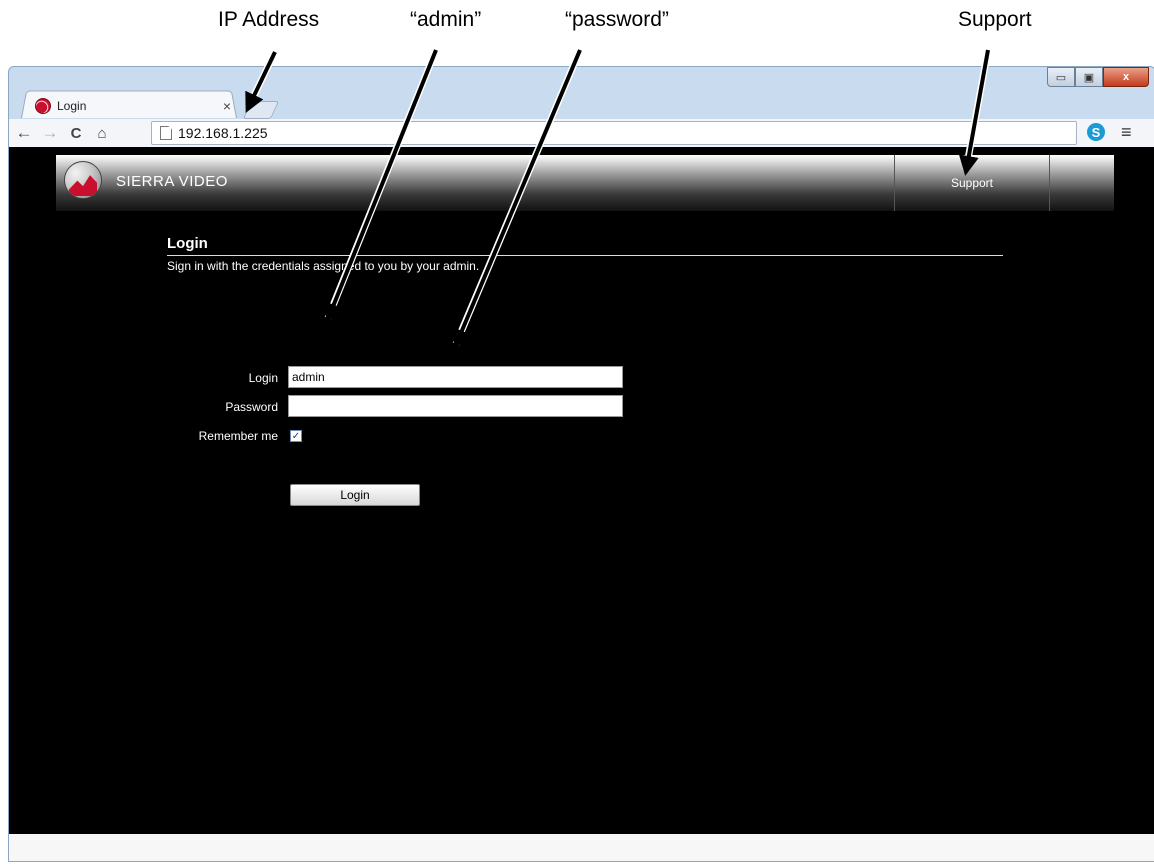 The width and height of the screenshot is (1154, 864). Describe the element at coordinates (50, 133) in the screenshot. I see `forward-arrow-icon: →` at that location.